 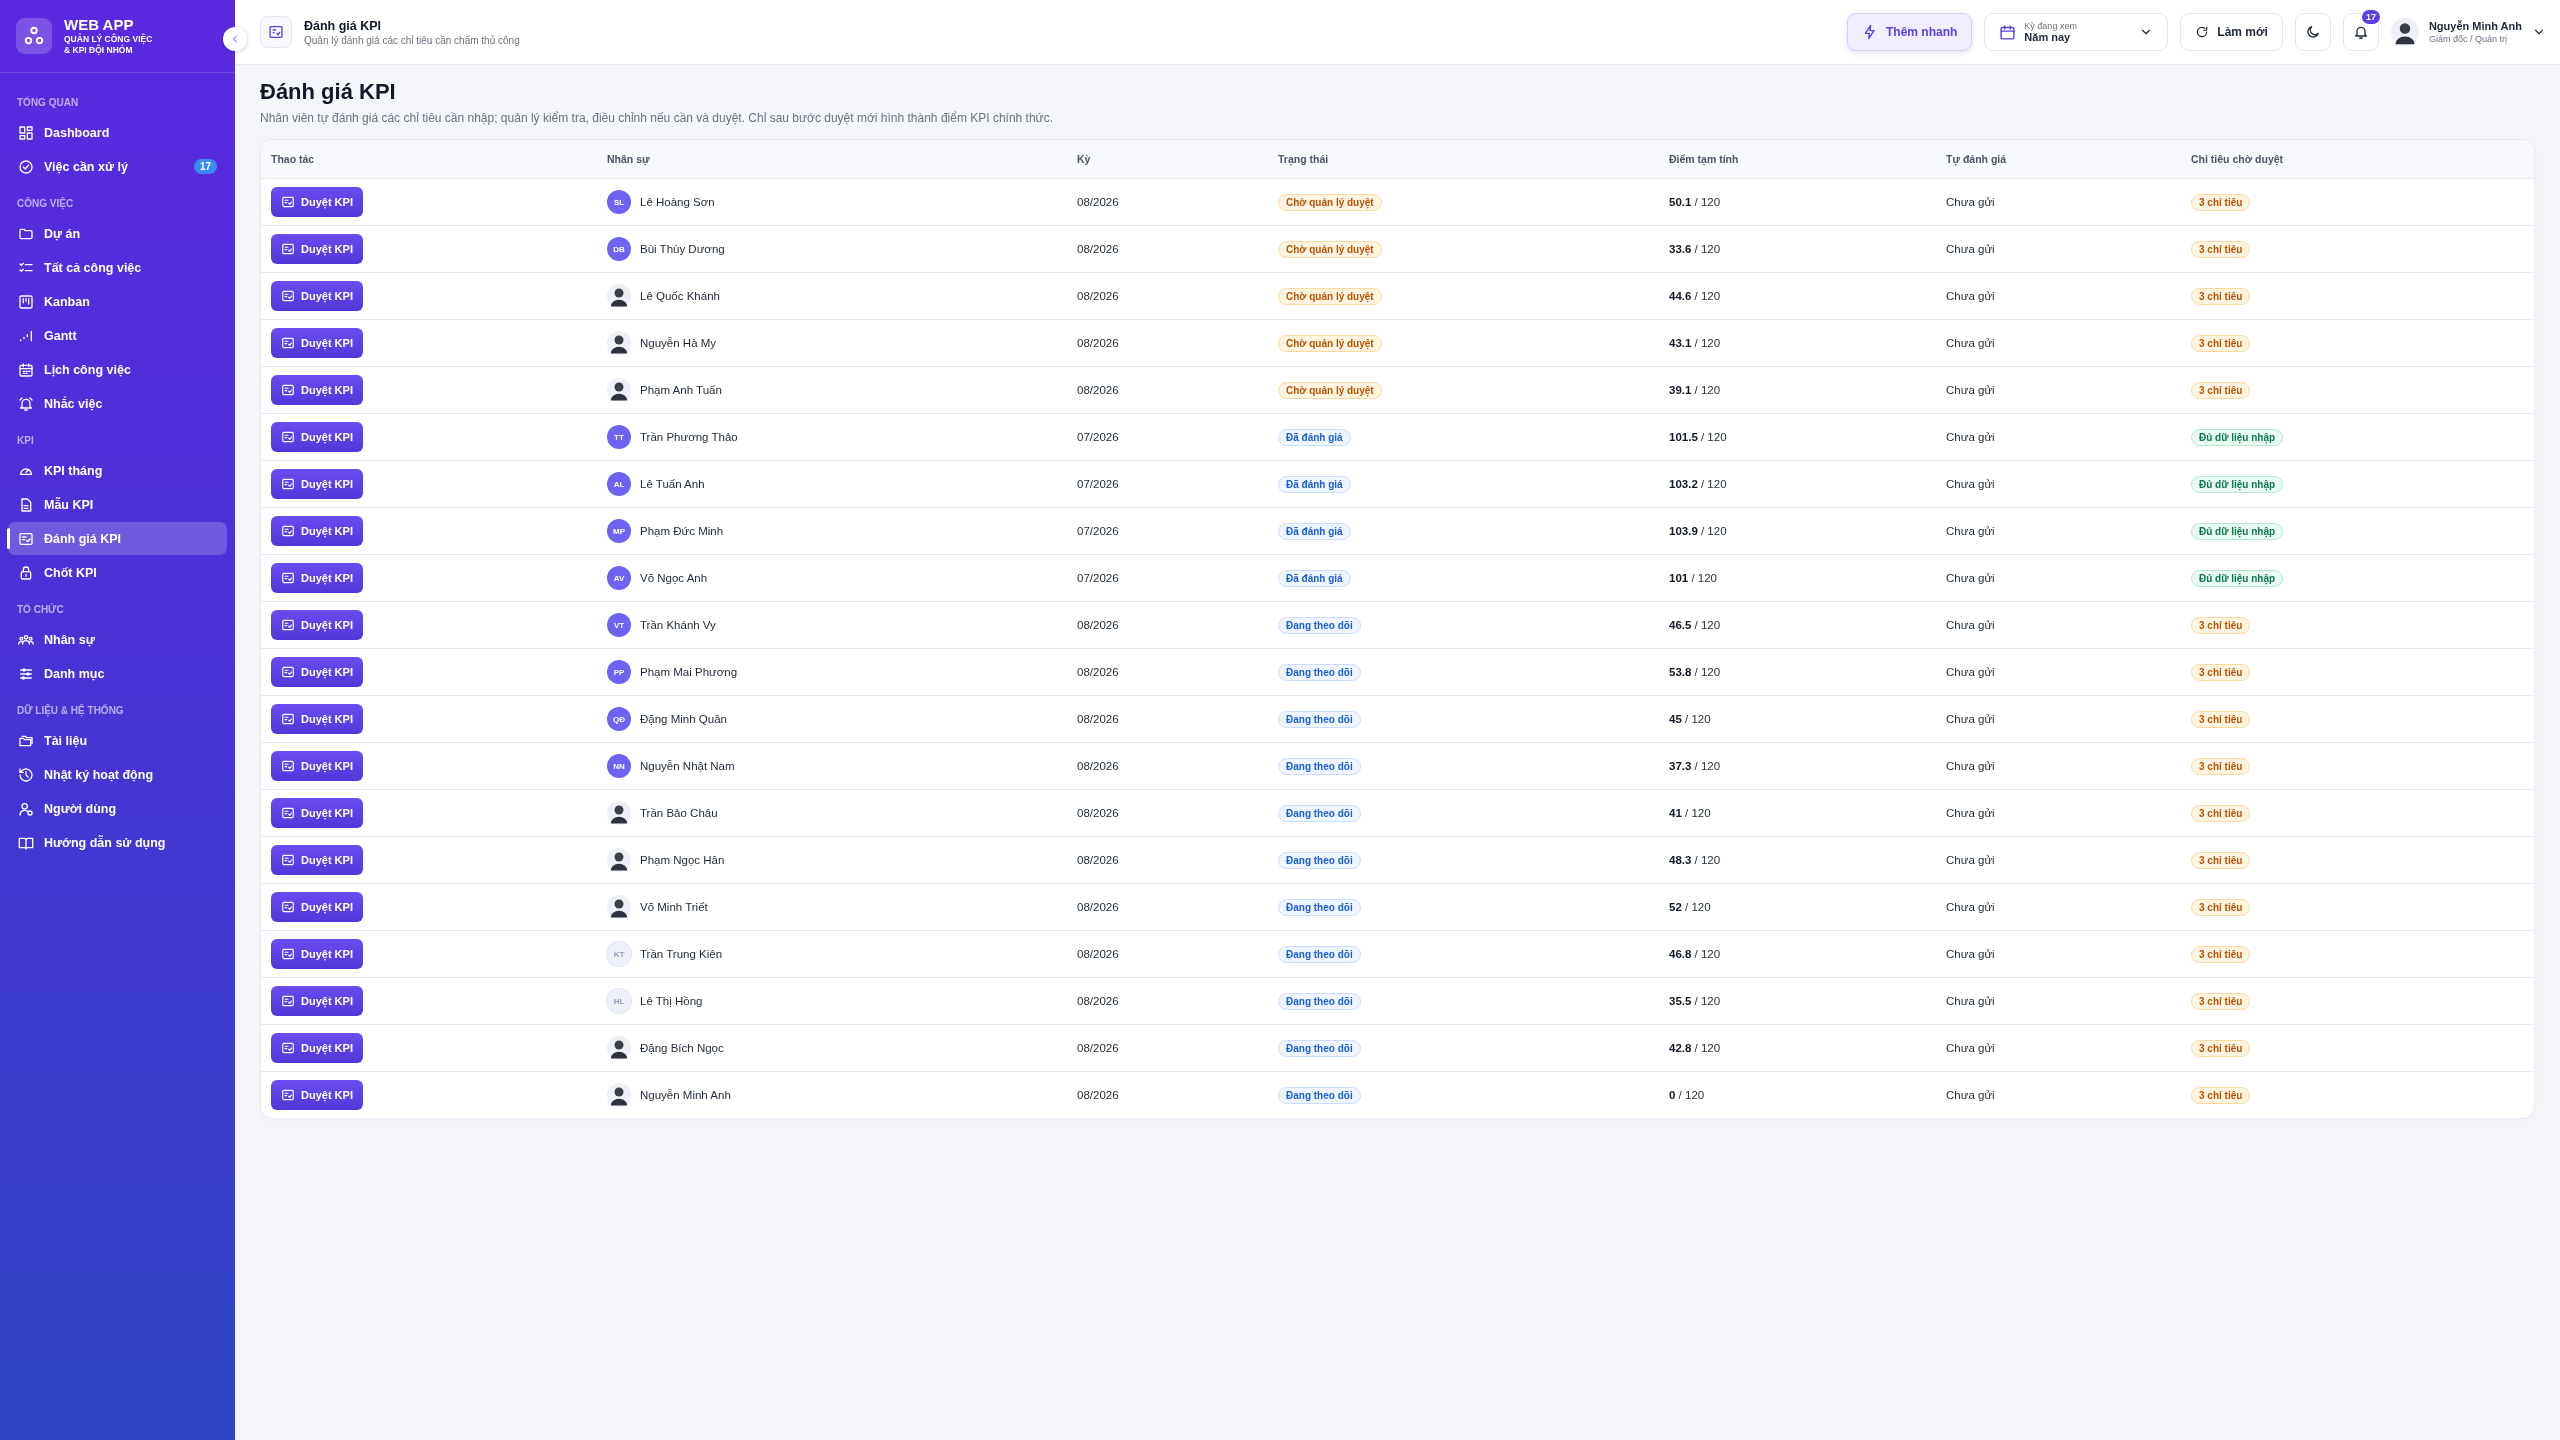 What do you see at coordinates (2312, 32) in the screenshot?
I see `theme-toggle-button` at bounding box center [2312, 32].